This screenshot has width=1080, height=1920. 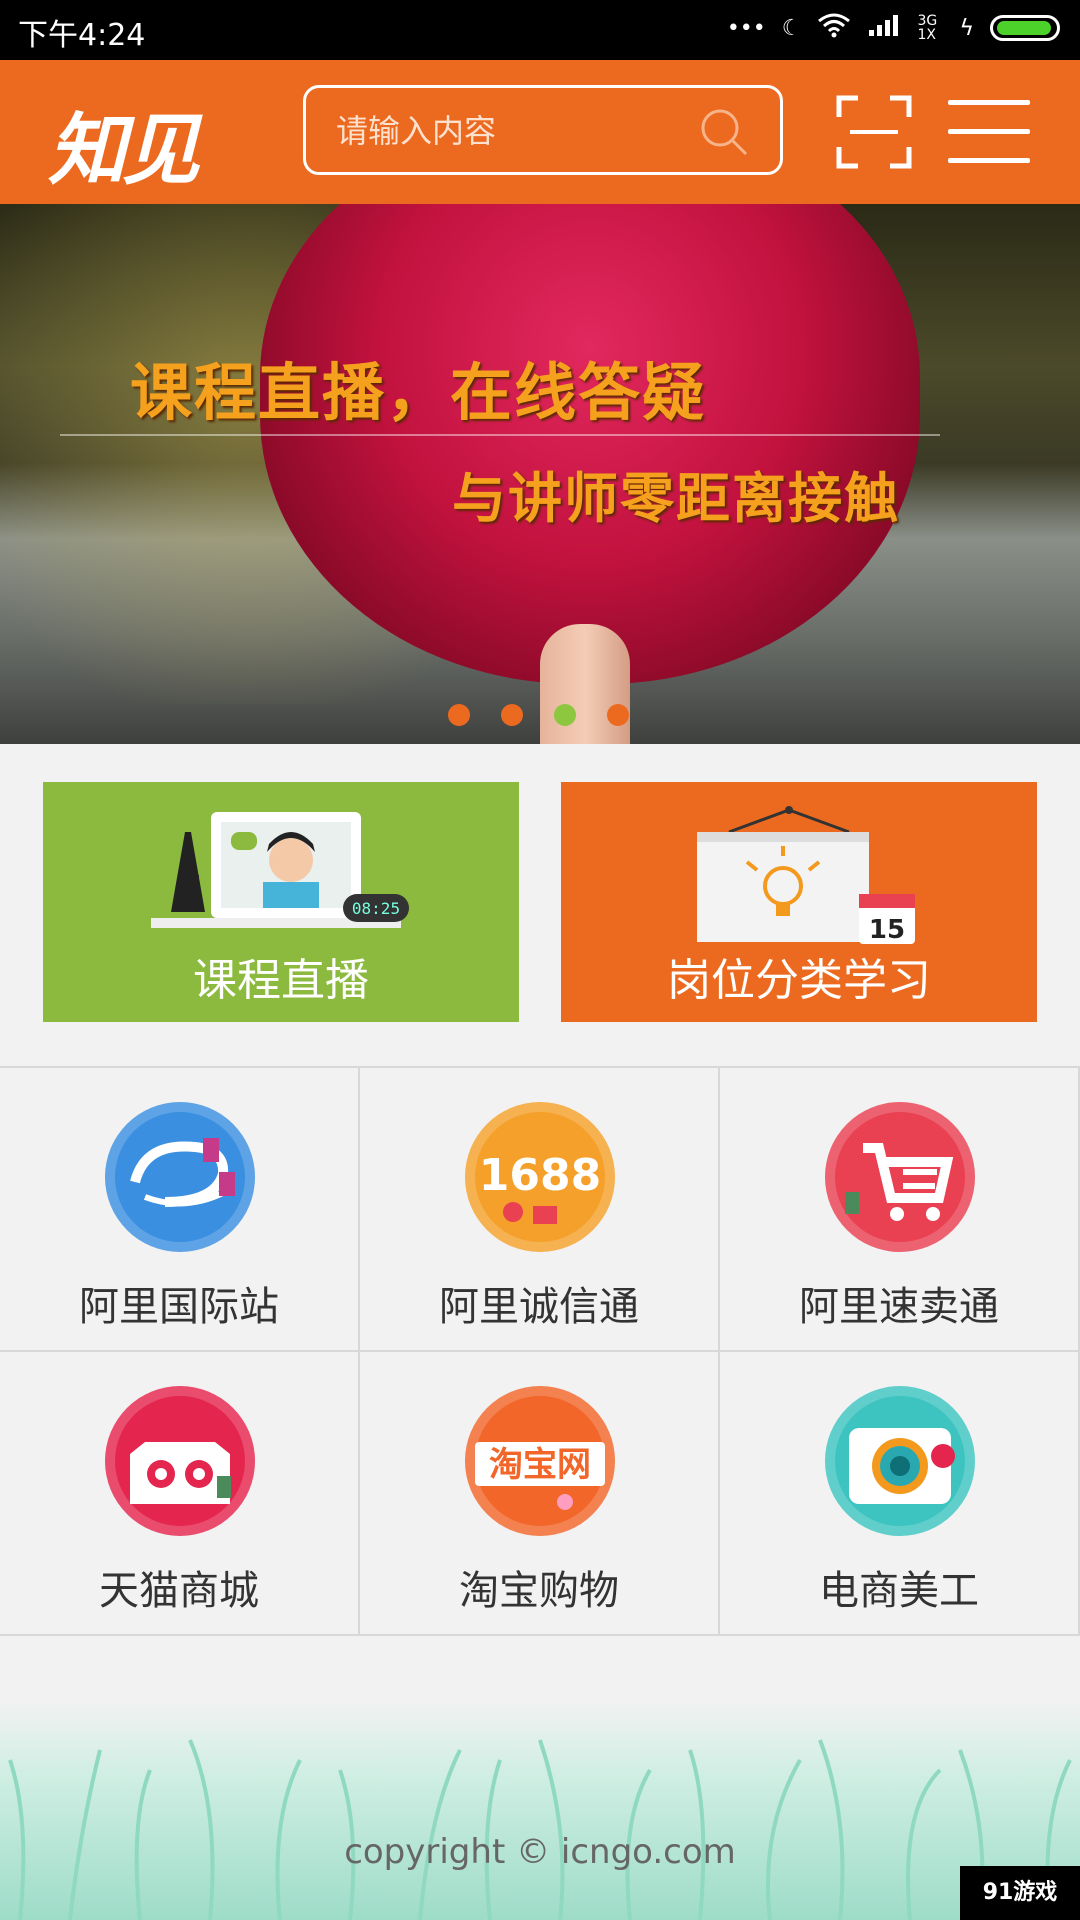 What do you see at coordinates (179, 1591) in the screenshot?
I see `grid-item-label: 天猫商城` at bounding box center [179, 1591].